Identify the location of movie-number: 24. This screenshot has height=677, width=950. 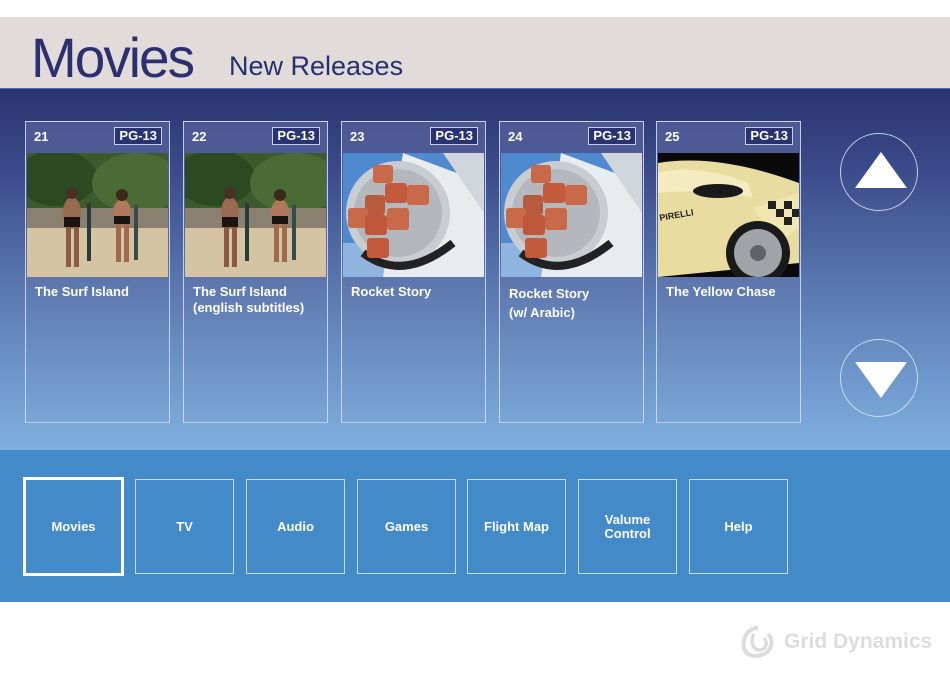
(515, 136).